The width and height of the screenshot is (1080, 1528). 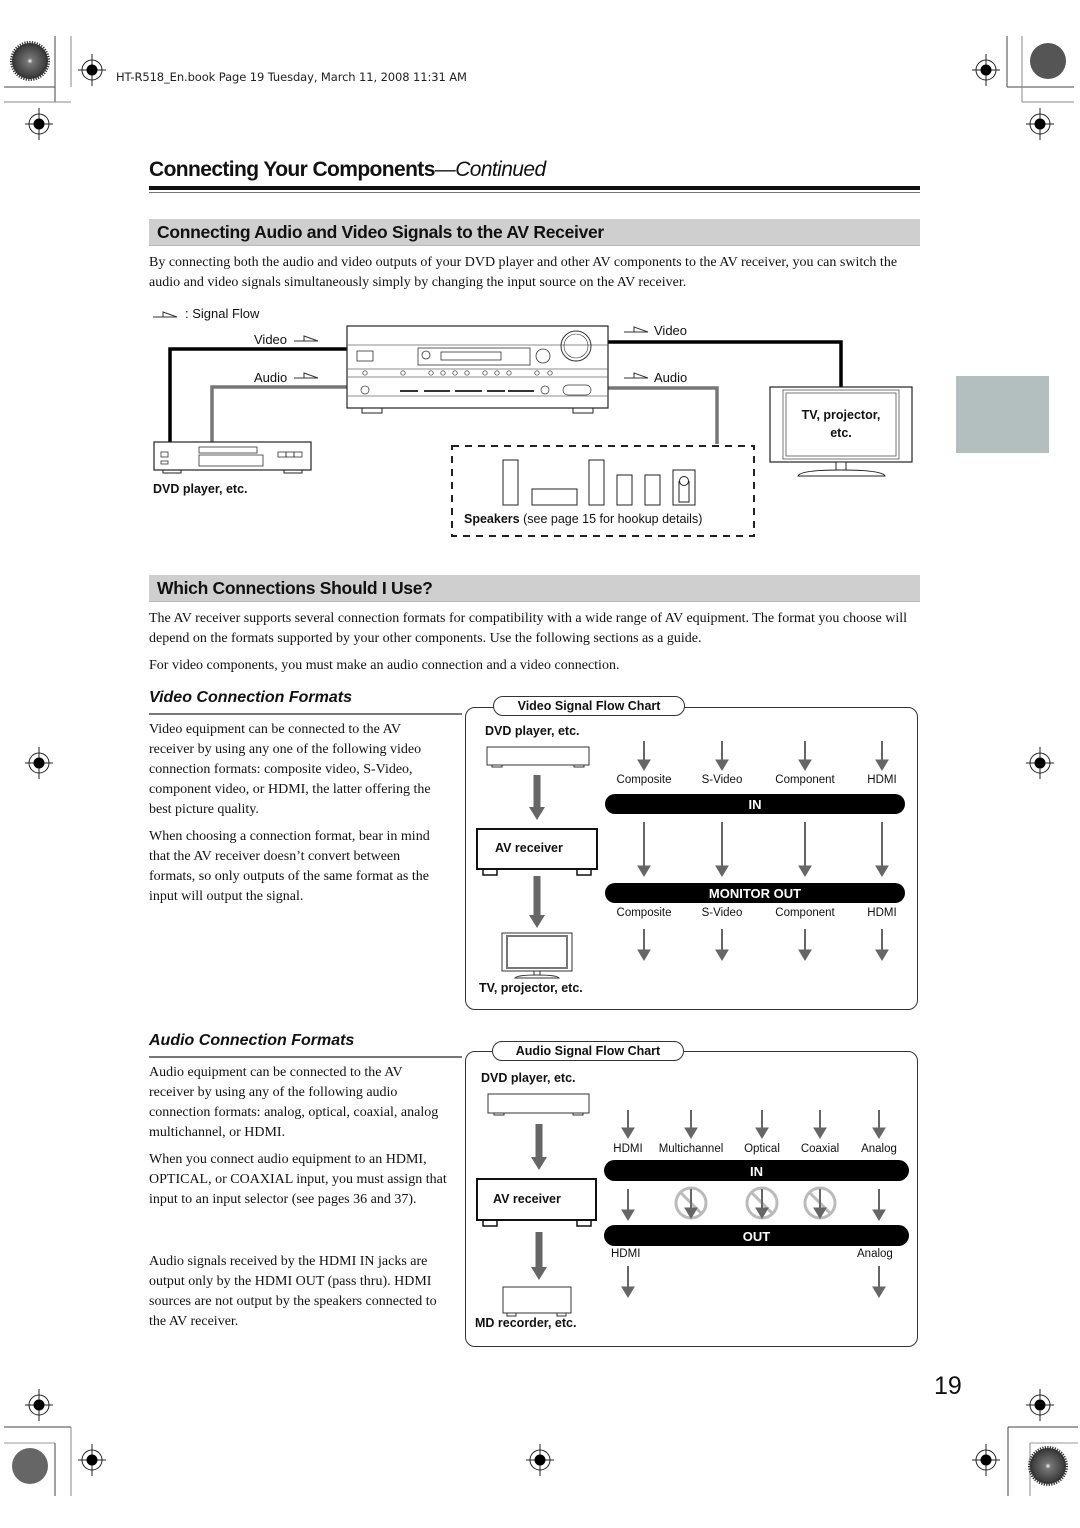 I want to click on audio-output-label: Analog, so click(x=875, y=1254).